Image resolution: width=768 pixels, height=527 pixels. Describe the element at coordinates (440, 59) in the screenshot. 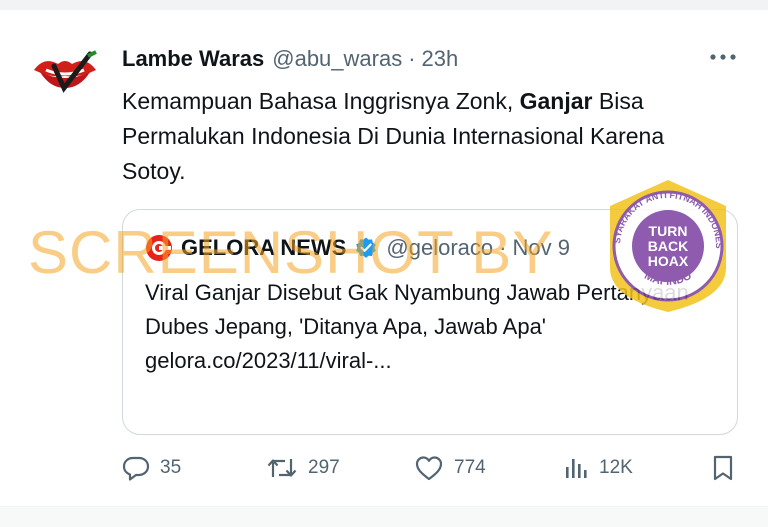

I see `tweet-timestamp: 23h` at that location.